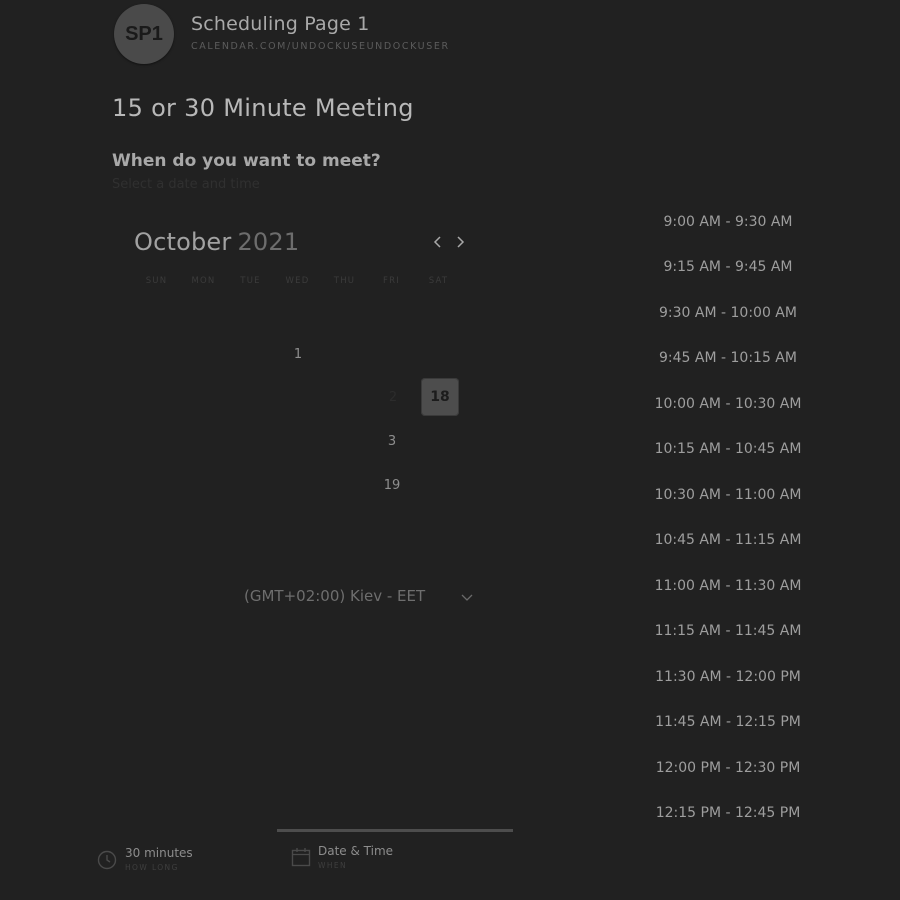 This screenshot has height=900, width=900. I want to click on time-slot: 11:00 AM - 11:30 AM, so click(728, 586).